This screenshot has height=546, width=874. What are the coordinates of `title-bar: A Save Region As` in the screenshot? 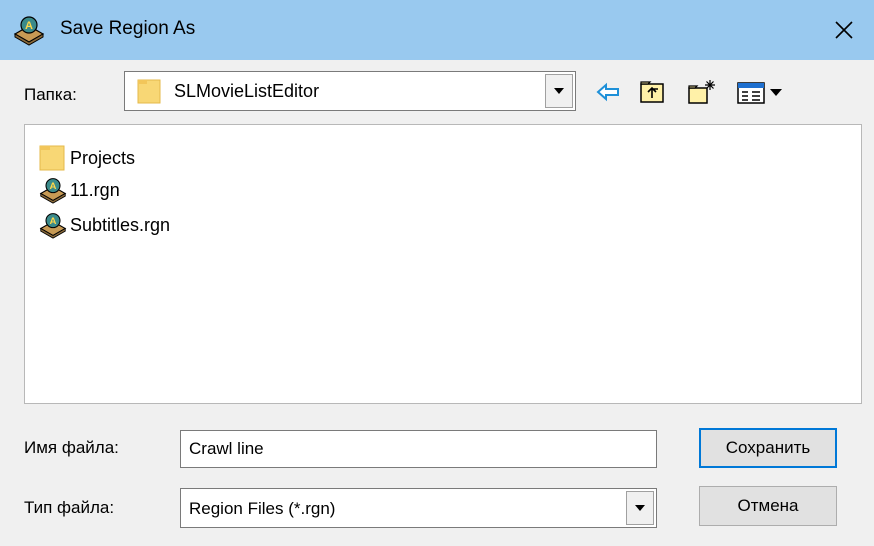 It's located at (437, 30).